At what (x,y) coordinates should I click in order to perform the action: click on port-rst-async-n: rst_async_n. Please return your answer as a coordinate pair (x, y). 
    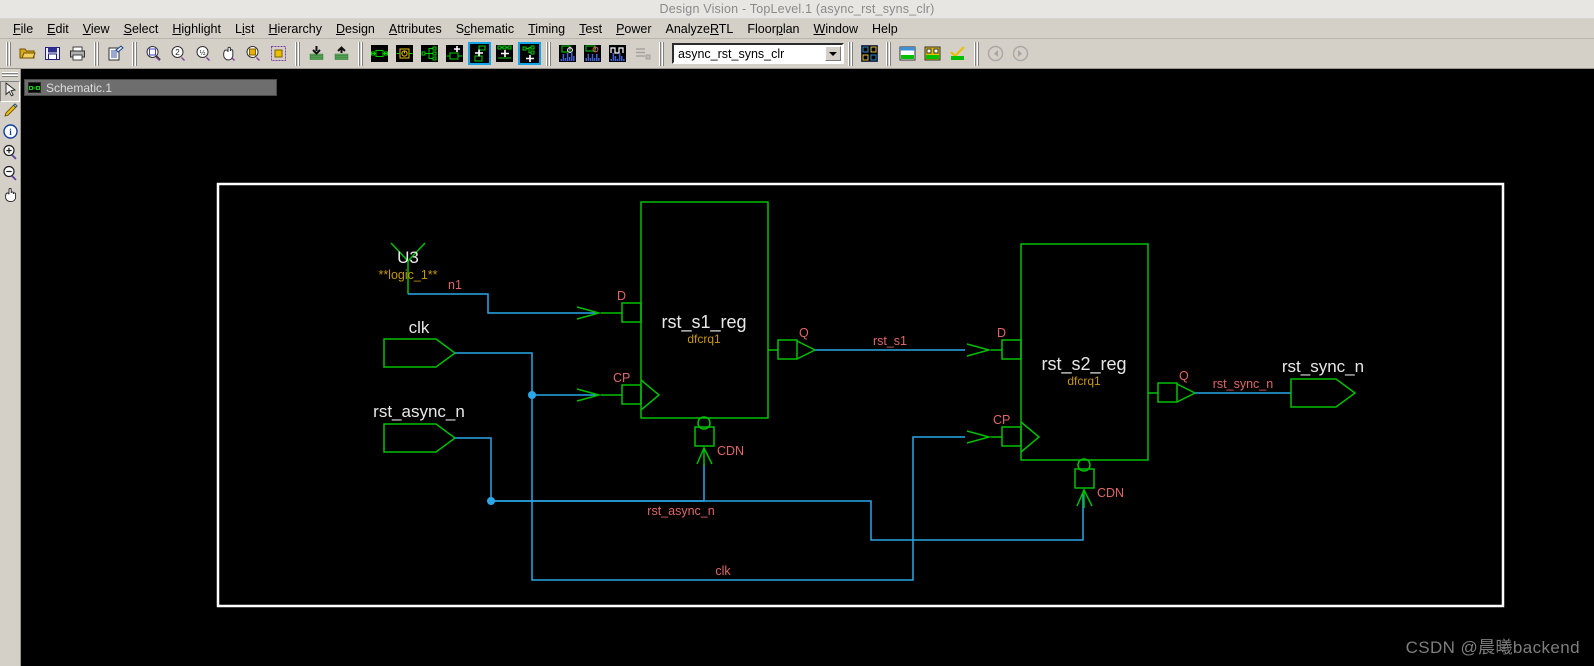
    Looking at the image, I should click on (419, 427).